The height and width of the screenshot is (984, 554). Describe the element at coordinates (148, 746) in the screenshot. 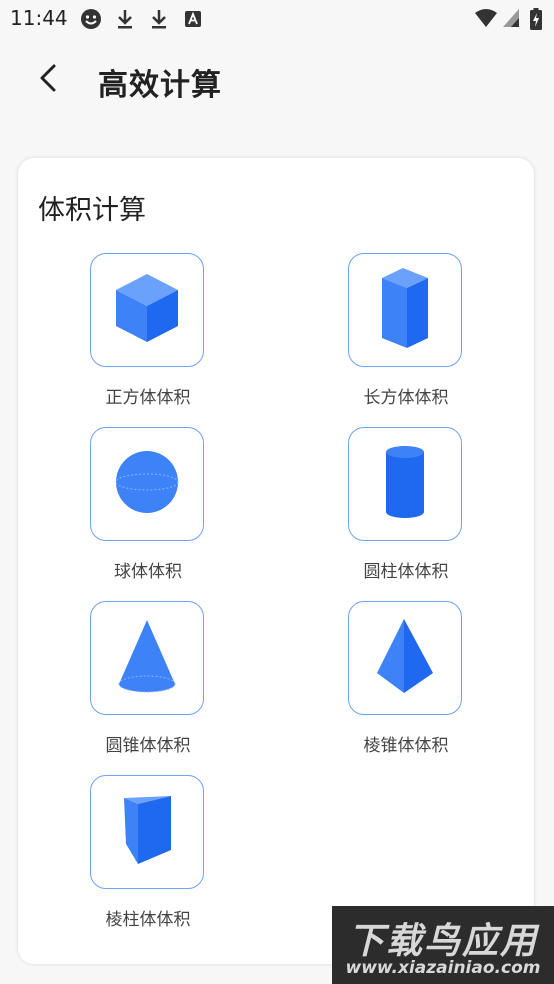

I see `tile-label: 圆锥体体积` at that location.